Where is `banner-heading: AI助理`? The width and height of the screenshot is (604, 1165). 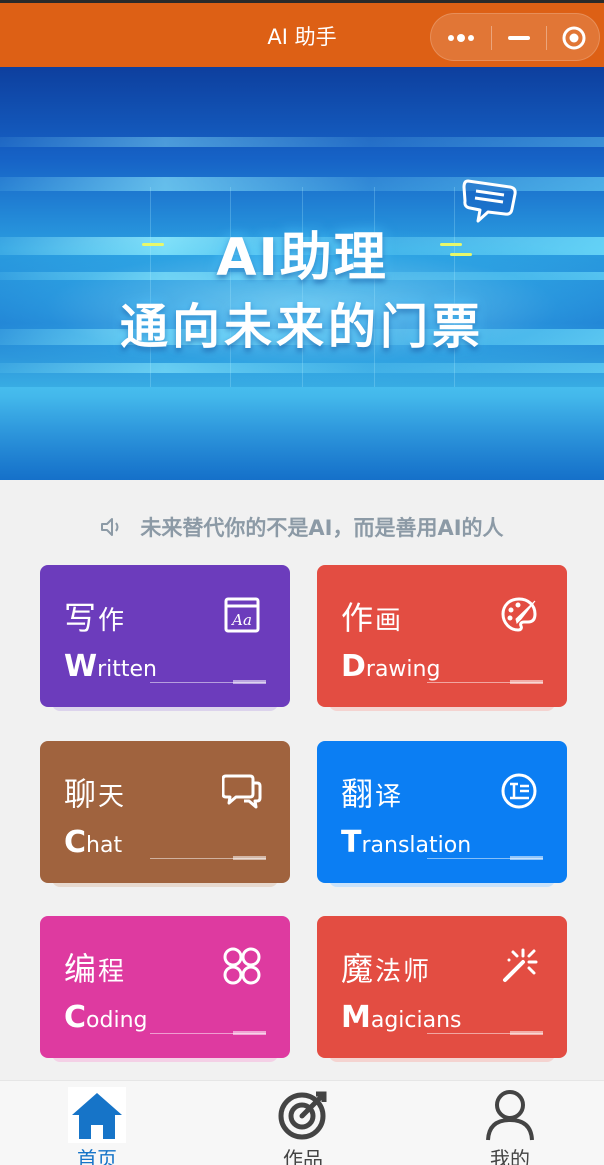 banner-heading: AI助理 is located at coordinates (302, 258).